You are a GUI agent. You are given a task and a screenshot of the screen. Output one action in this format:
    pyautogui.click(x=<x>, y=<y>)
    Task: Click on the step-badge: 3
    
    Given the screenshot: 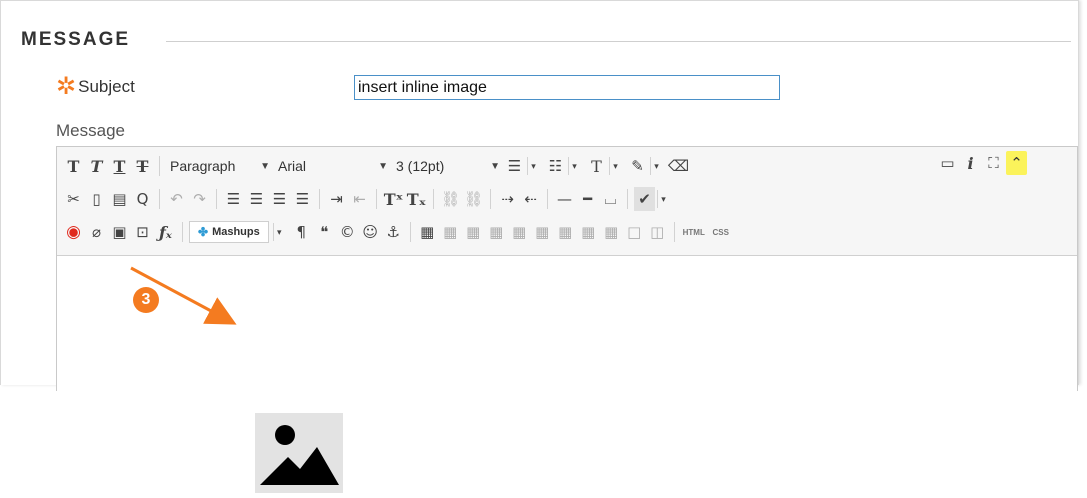 What is the action you would take?
    pyautogui.click(x=146, y=300)
    